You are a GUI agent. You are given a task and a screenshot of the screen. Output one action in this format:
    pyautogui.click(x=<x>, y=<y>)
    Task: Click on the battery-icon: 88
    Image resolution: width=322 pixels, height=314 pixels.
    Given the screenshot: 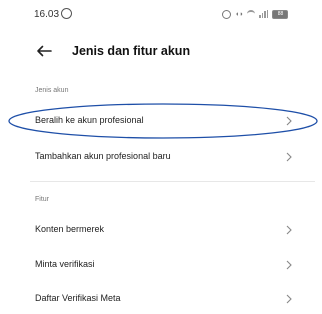 What is the action you would take?
    pyautogui.click(x=280, y=14)
    